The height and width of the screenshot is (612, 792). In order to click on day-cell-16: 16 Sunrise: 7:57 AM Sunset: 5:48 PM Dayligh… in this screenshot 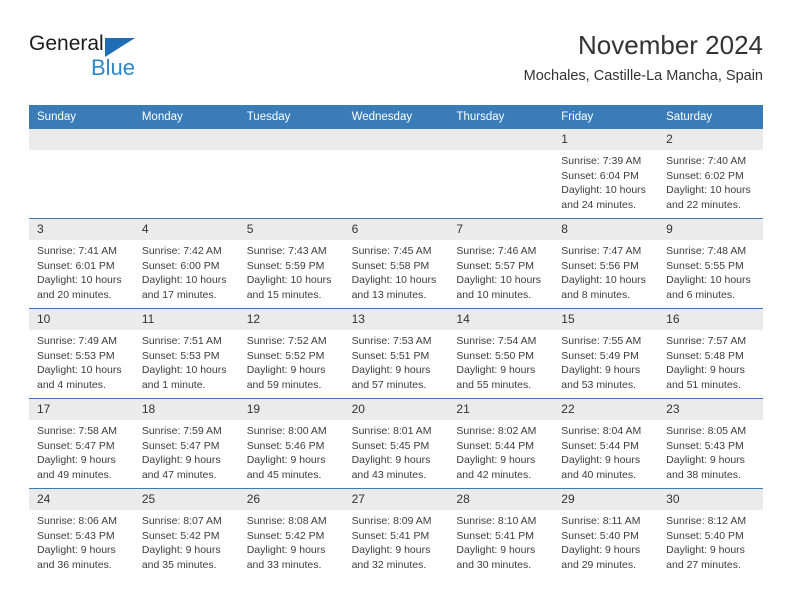, I will do `click(710, 353)`.